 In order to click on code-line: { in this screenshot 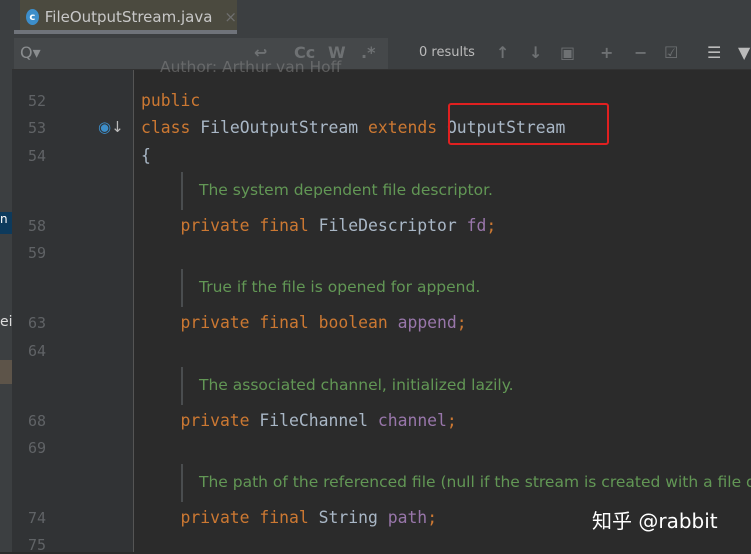, I will do `click(146, 155)`.